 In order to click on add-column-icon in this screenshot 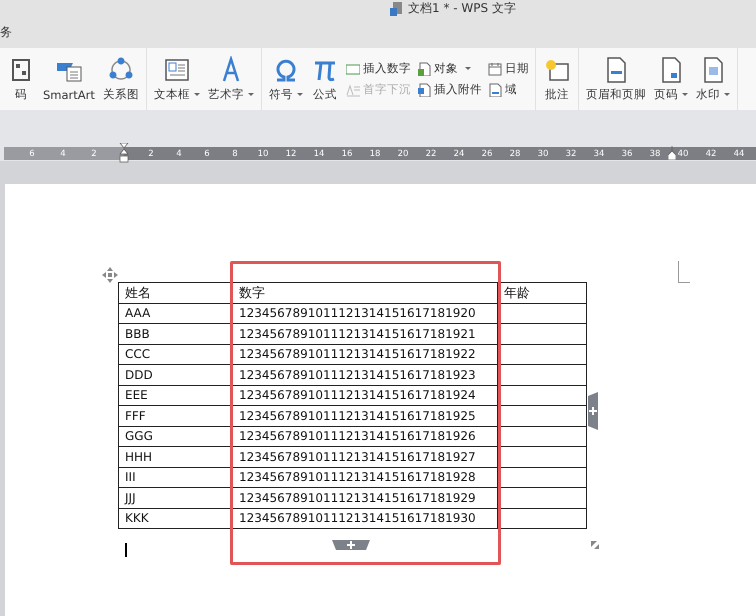, I will do `click(593, 411)`.